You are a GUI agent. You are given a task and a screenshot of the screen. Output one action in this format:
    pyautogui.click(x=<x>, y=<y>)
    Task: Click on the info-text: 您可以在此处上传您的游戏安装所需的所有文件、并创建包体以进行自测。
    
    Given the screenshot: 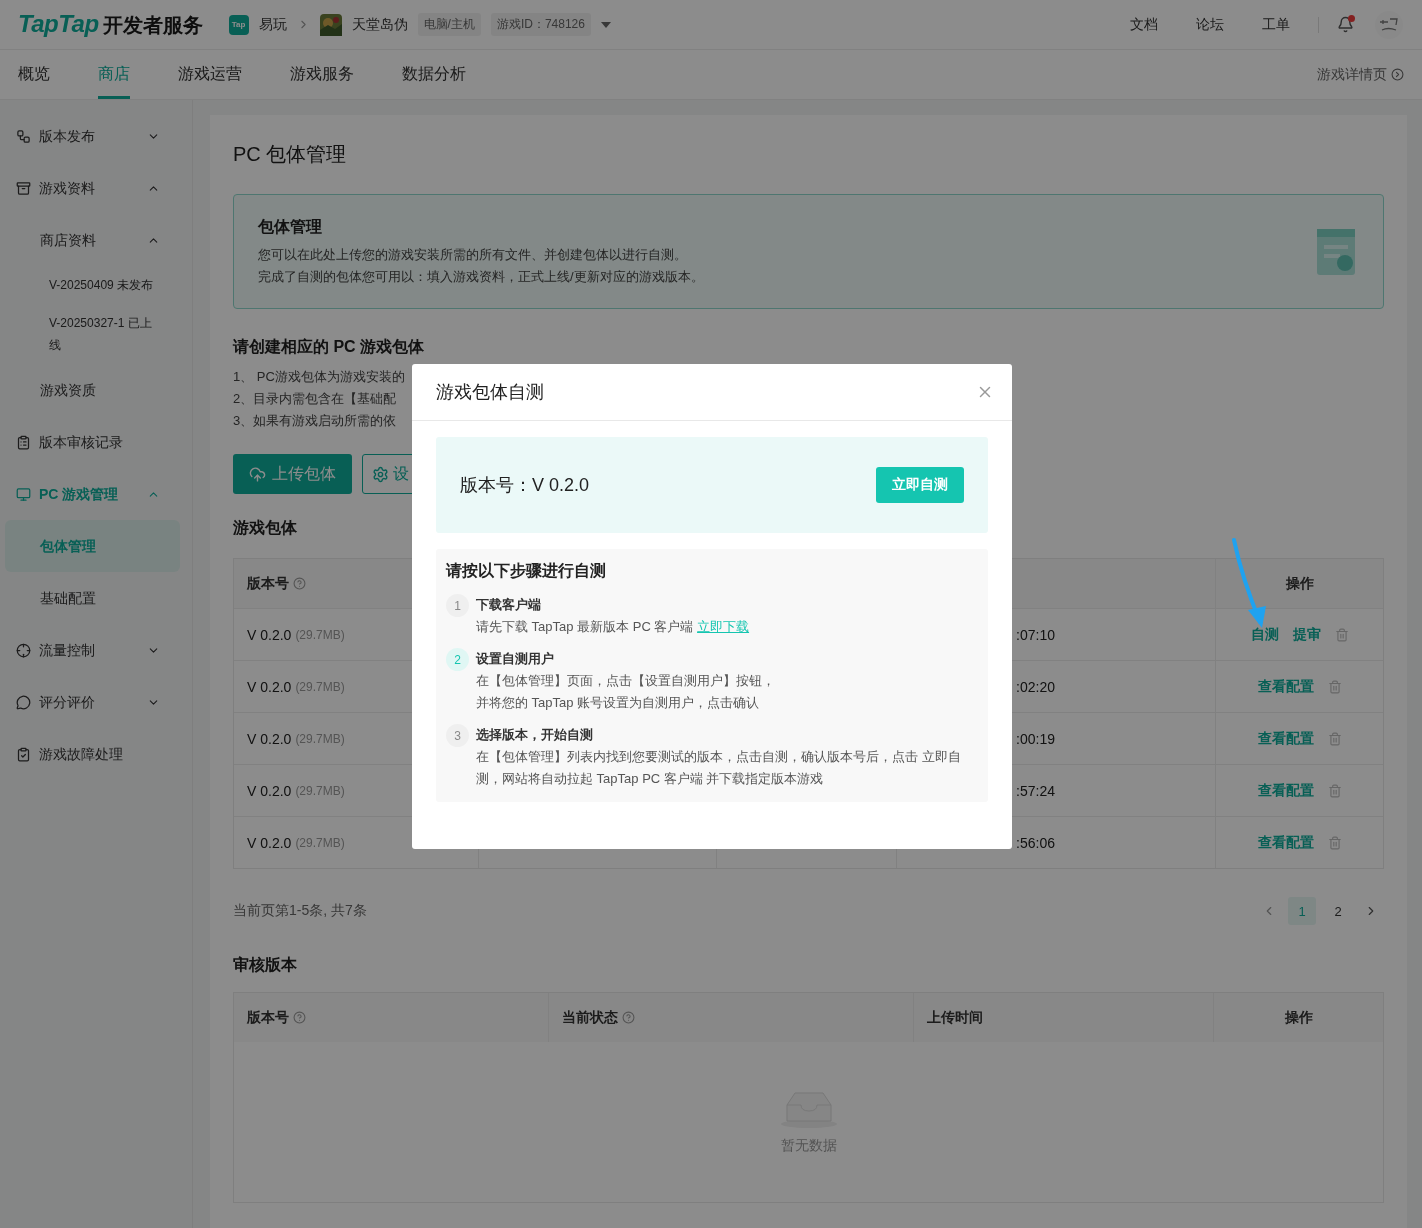 What is the action you would take?
    pyautogui.click(x=472, y=255)
    